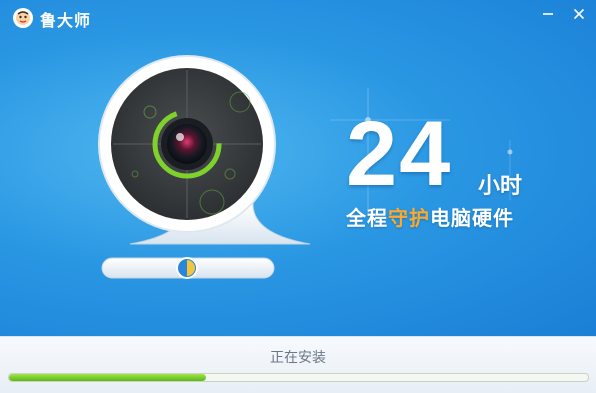 The height and width of the screenshot is (393, 596). What do you see at coordinates (472, 218) in the screenshot?
I see `tagline-suffix: 电脑硬件` at bounding box center [472, 218].